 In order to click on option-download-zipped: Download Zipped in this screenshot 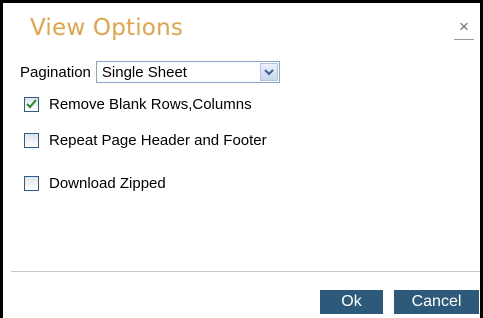, I will do `click(95, 183)`.